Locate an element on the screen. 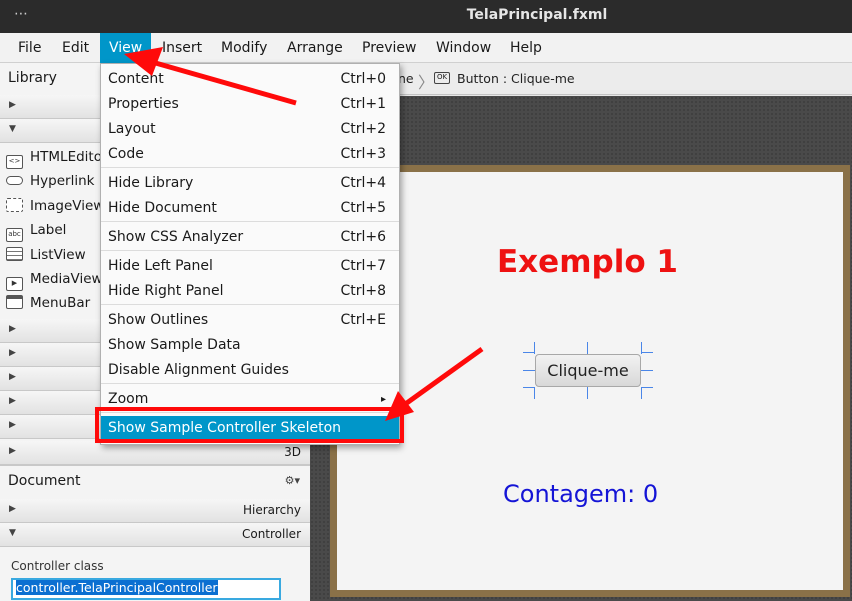  menu-bar-icon is located at coordinates (14, 302).